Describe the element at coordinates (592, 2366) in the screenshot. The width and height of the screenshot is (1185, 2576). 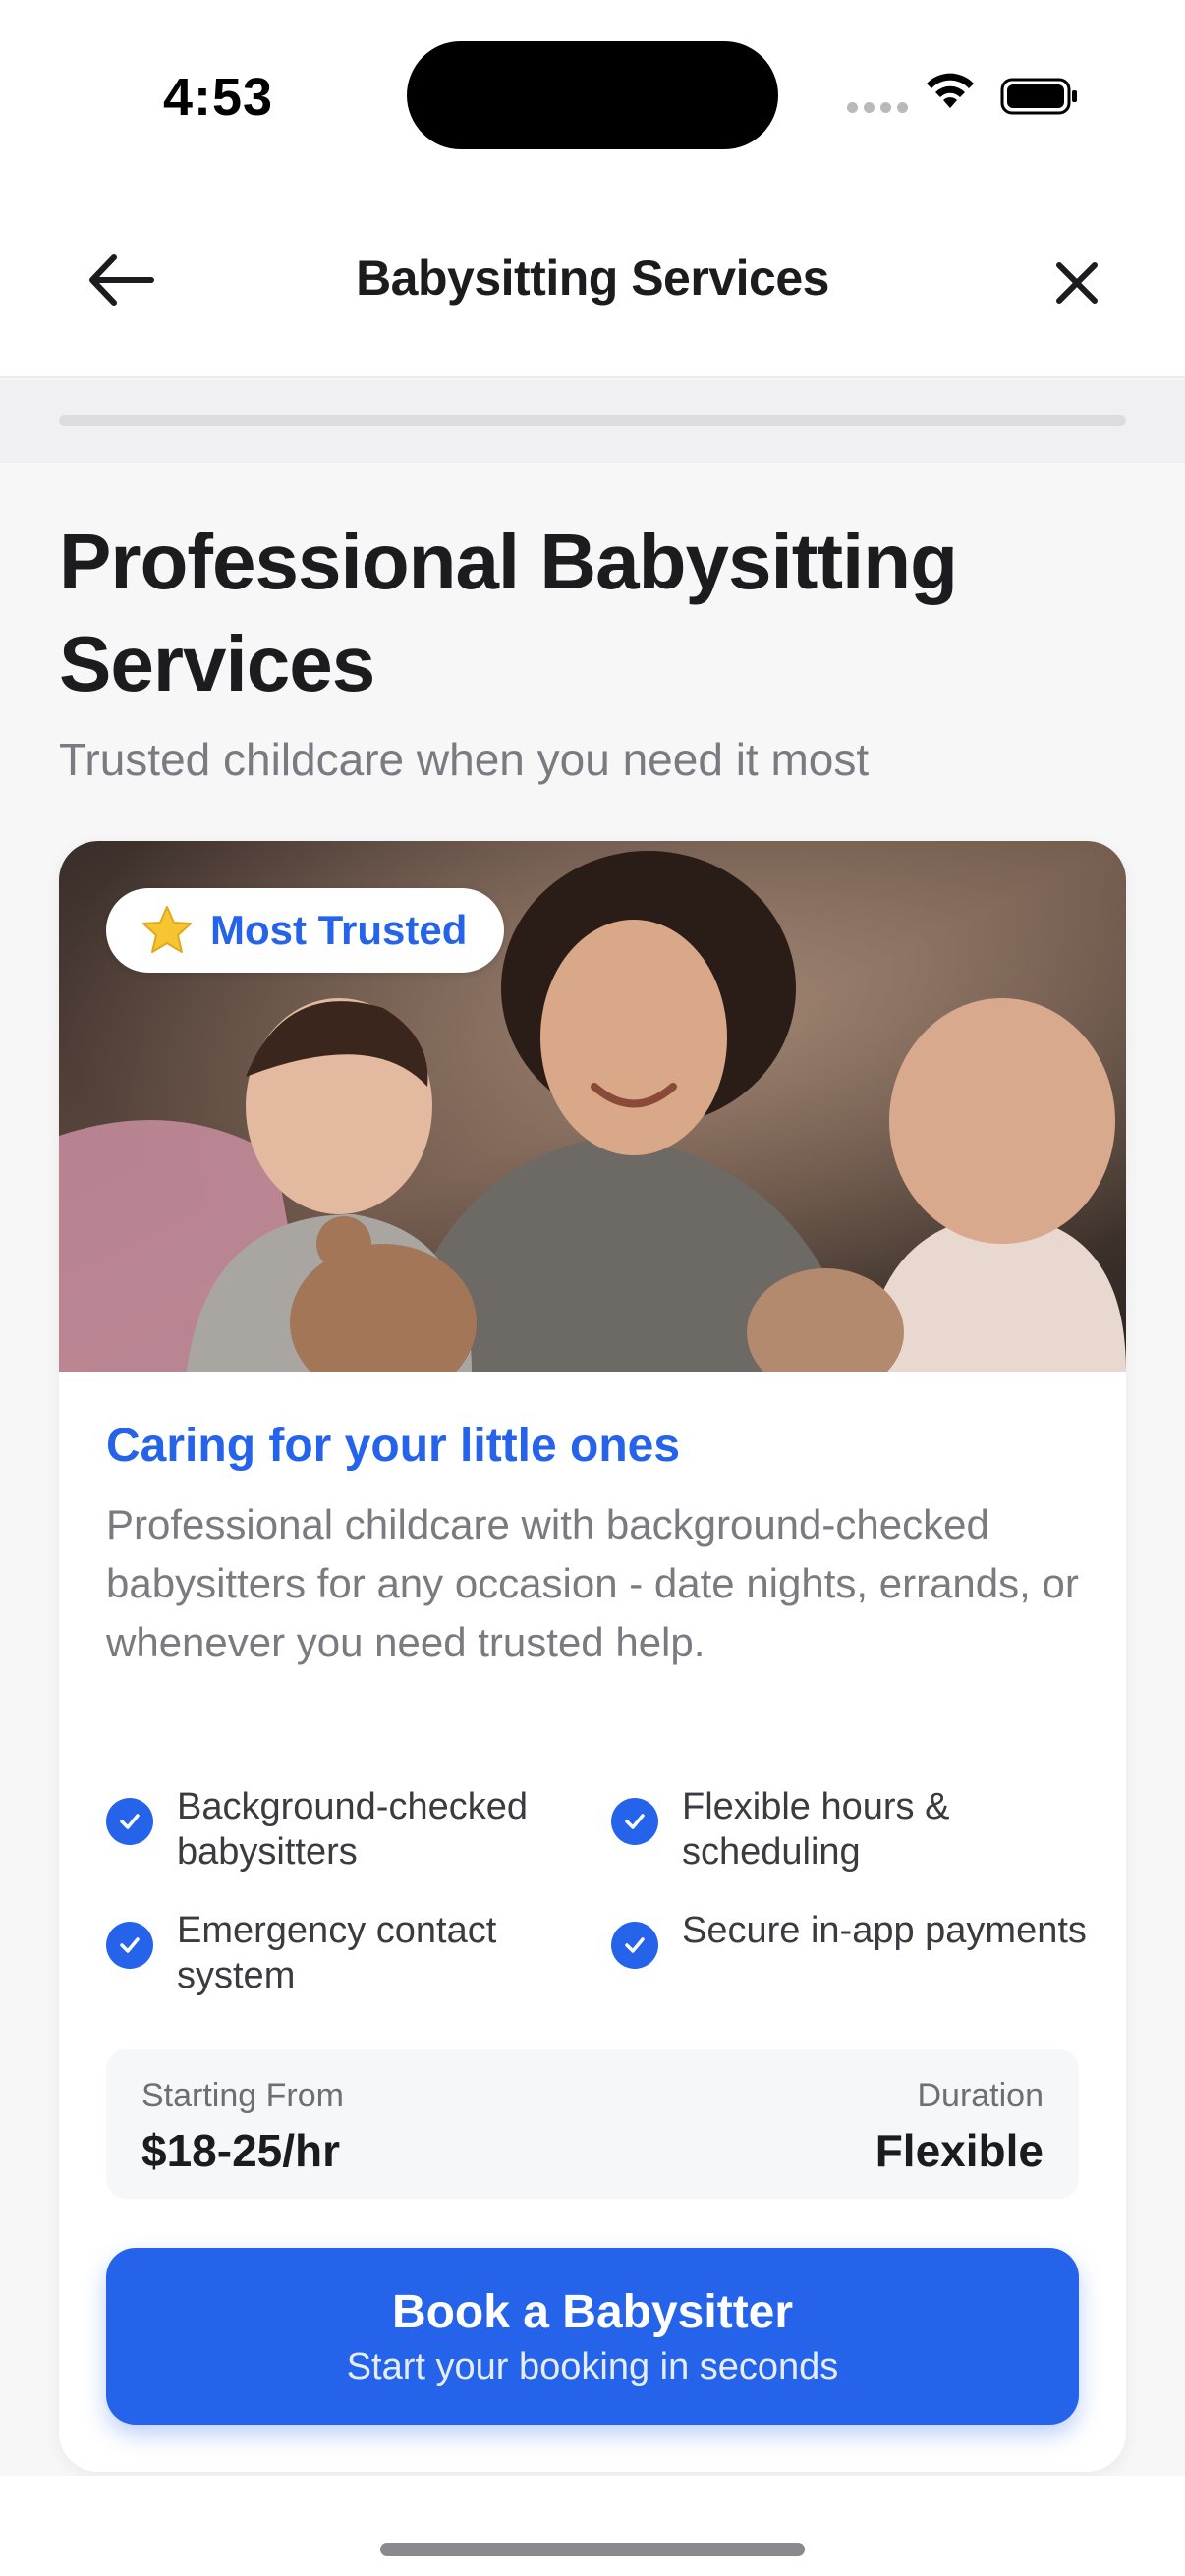
I see `book-button-sublabel: Start your booking in seconds` at that location.